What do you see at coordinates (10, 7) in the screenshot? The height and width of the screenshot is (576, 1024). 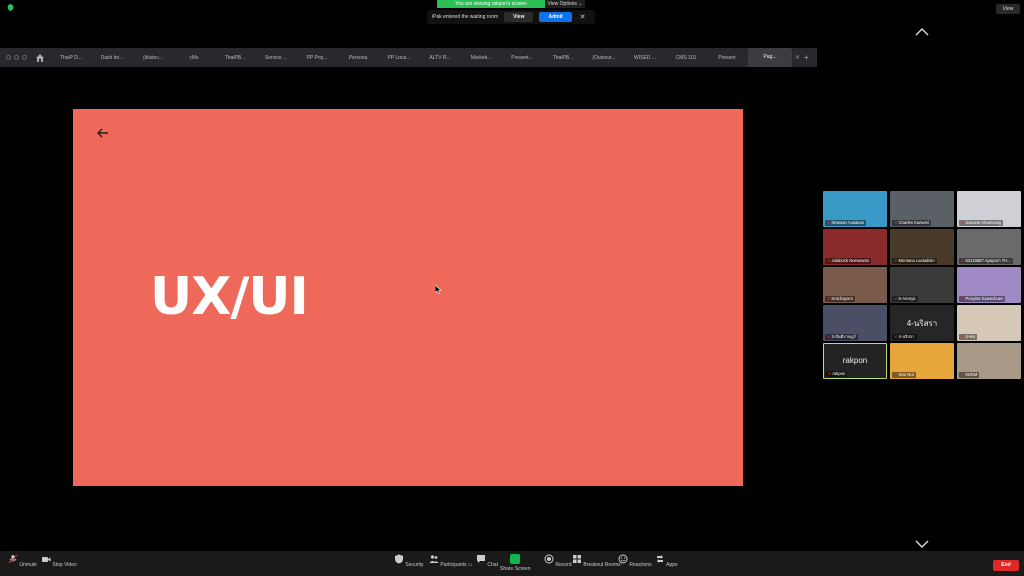 I see `shield-icon` at bounding box center [10, 7].